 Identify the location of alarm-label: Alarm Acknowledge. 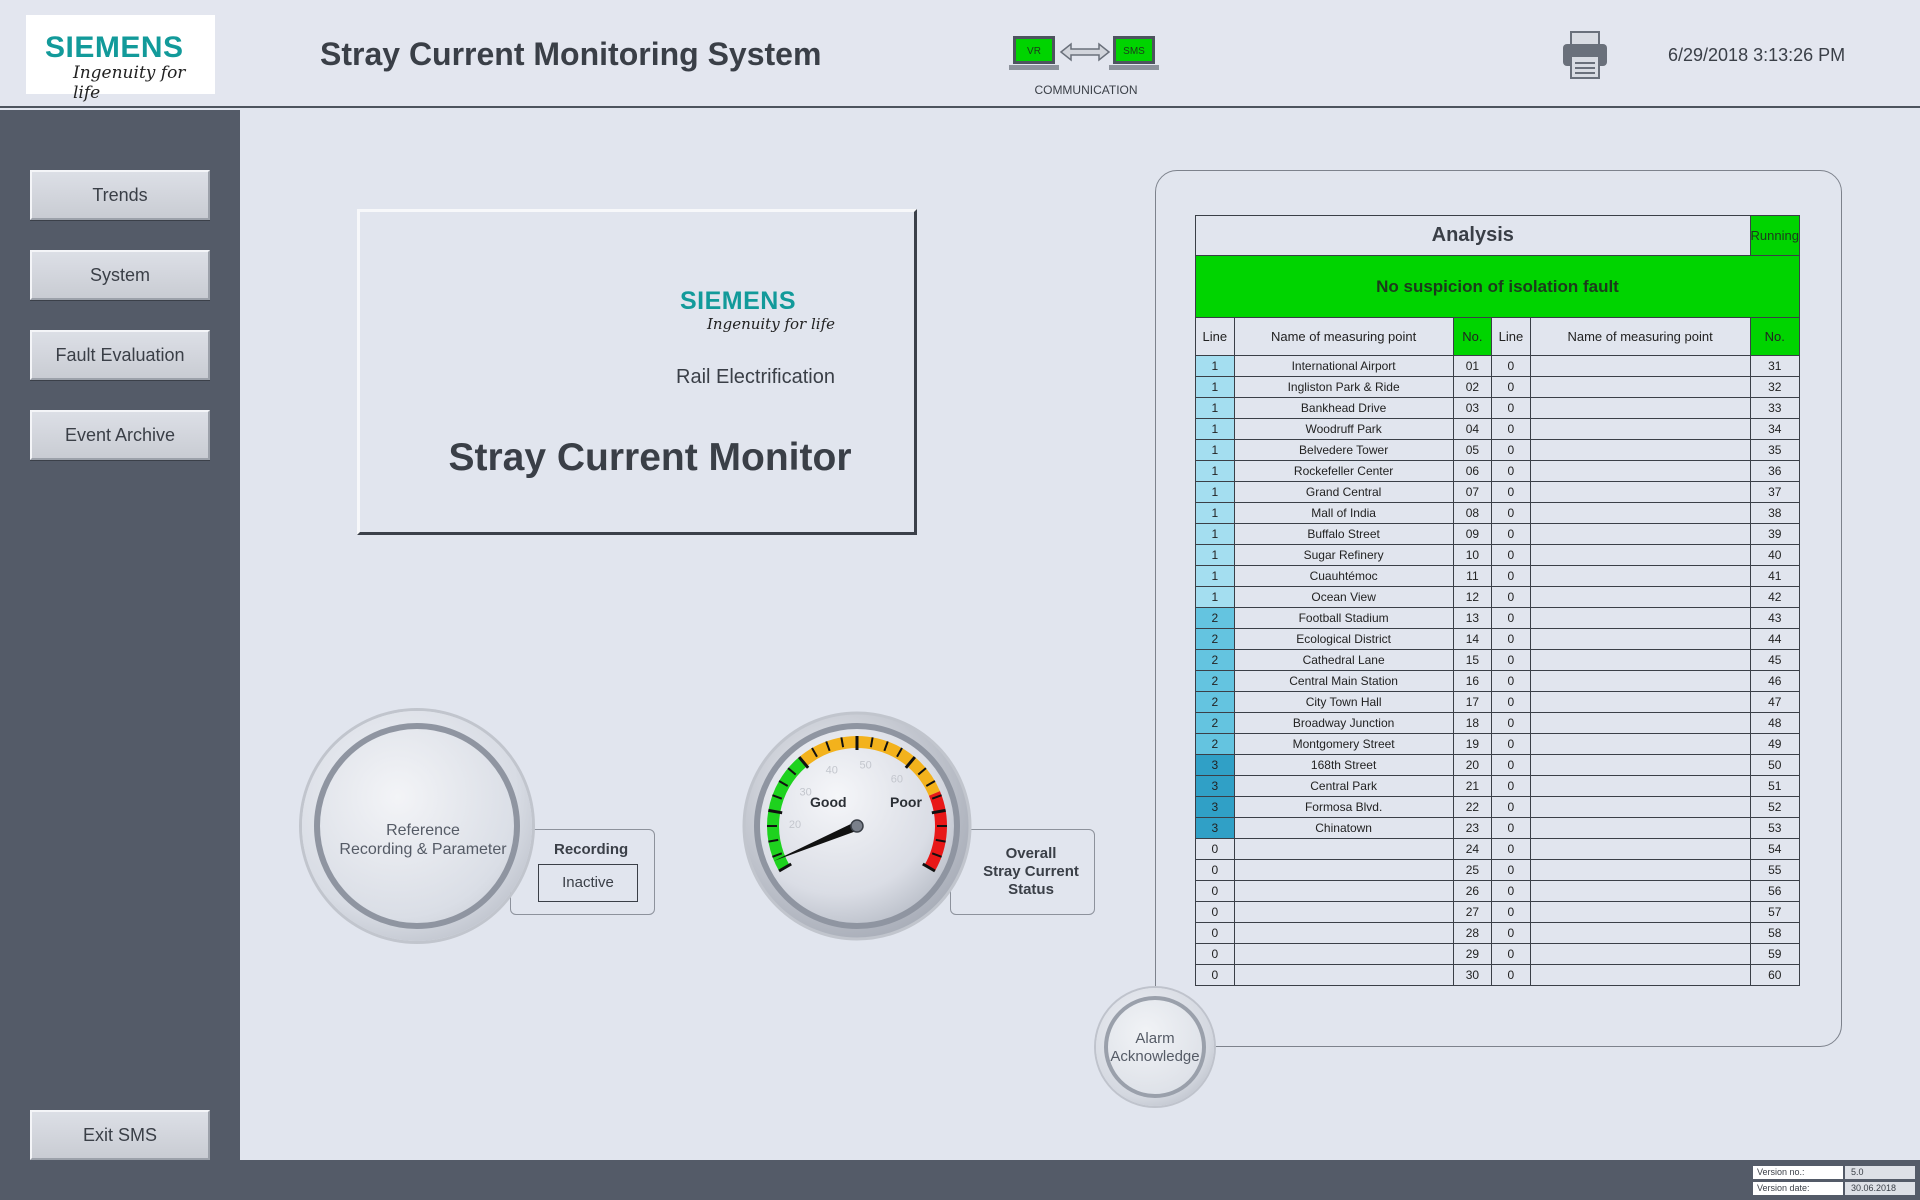
(1155, 1048).